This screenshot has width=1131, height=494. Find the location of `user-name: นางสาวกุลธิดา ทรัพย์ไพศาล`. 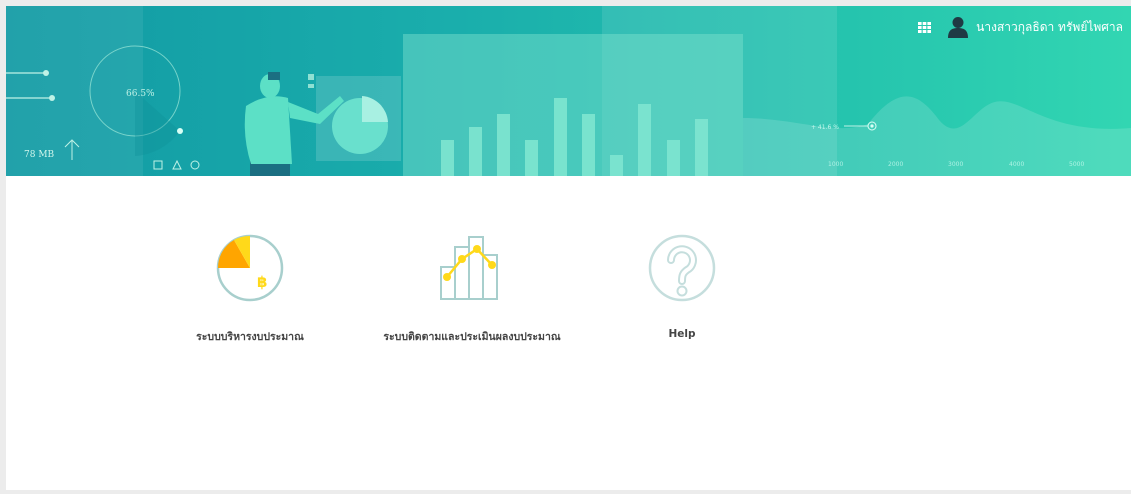

user-name: นางสาวกุลธิดา ทรัพย์ไพศาล is located at coordinates (1049, 26).